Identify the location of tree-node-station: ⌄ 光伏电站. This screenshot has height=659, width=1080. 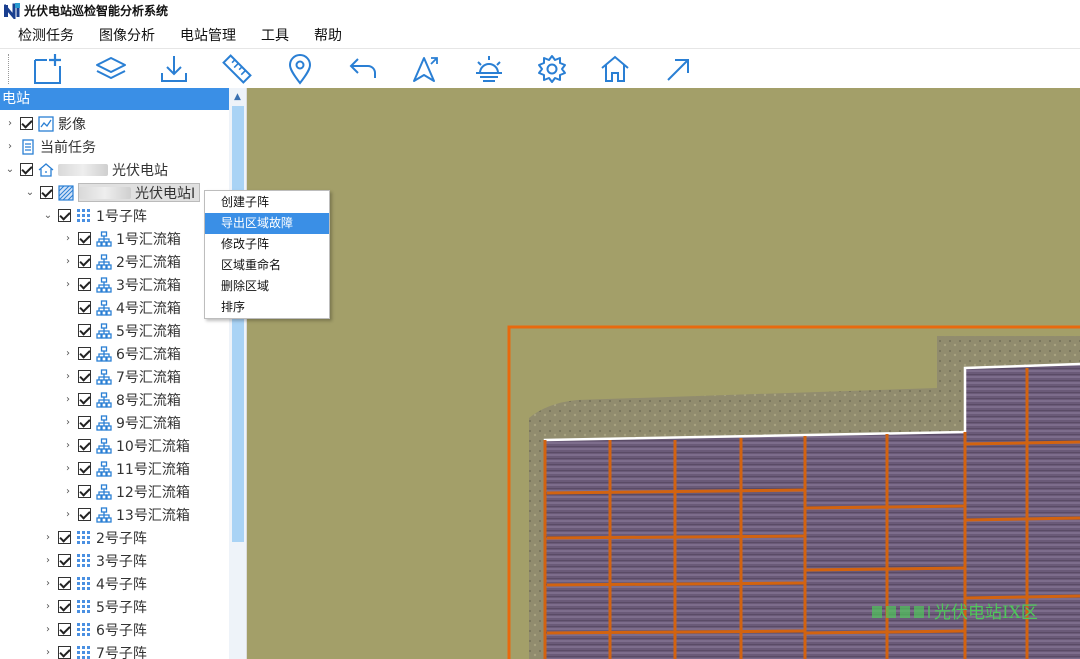
(114, 169).